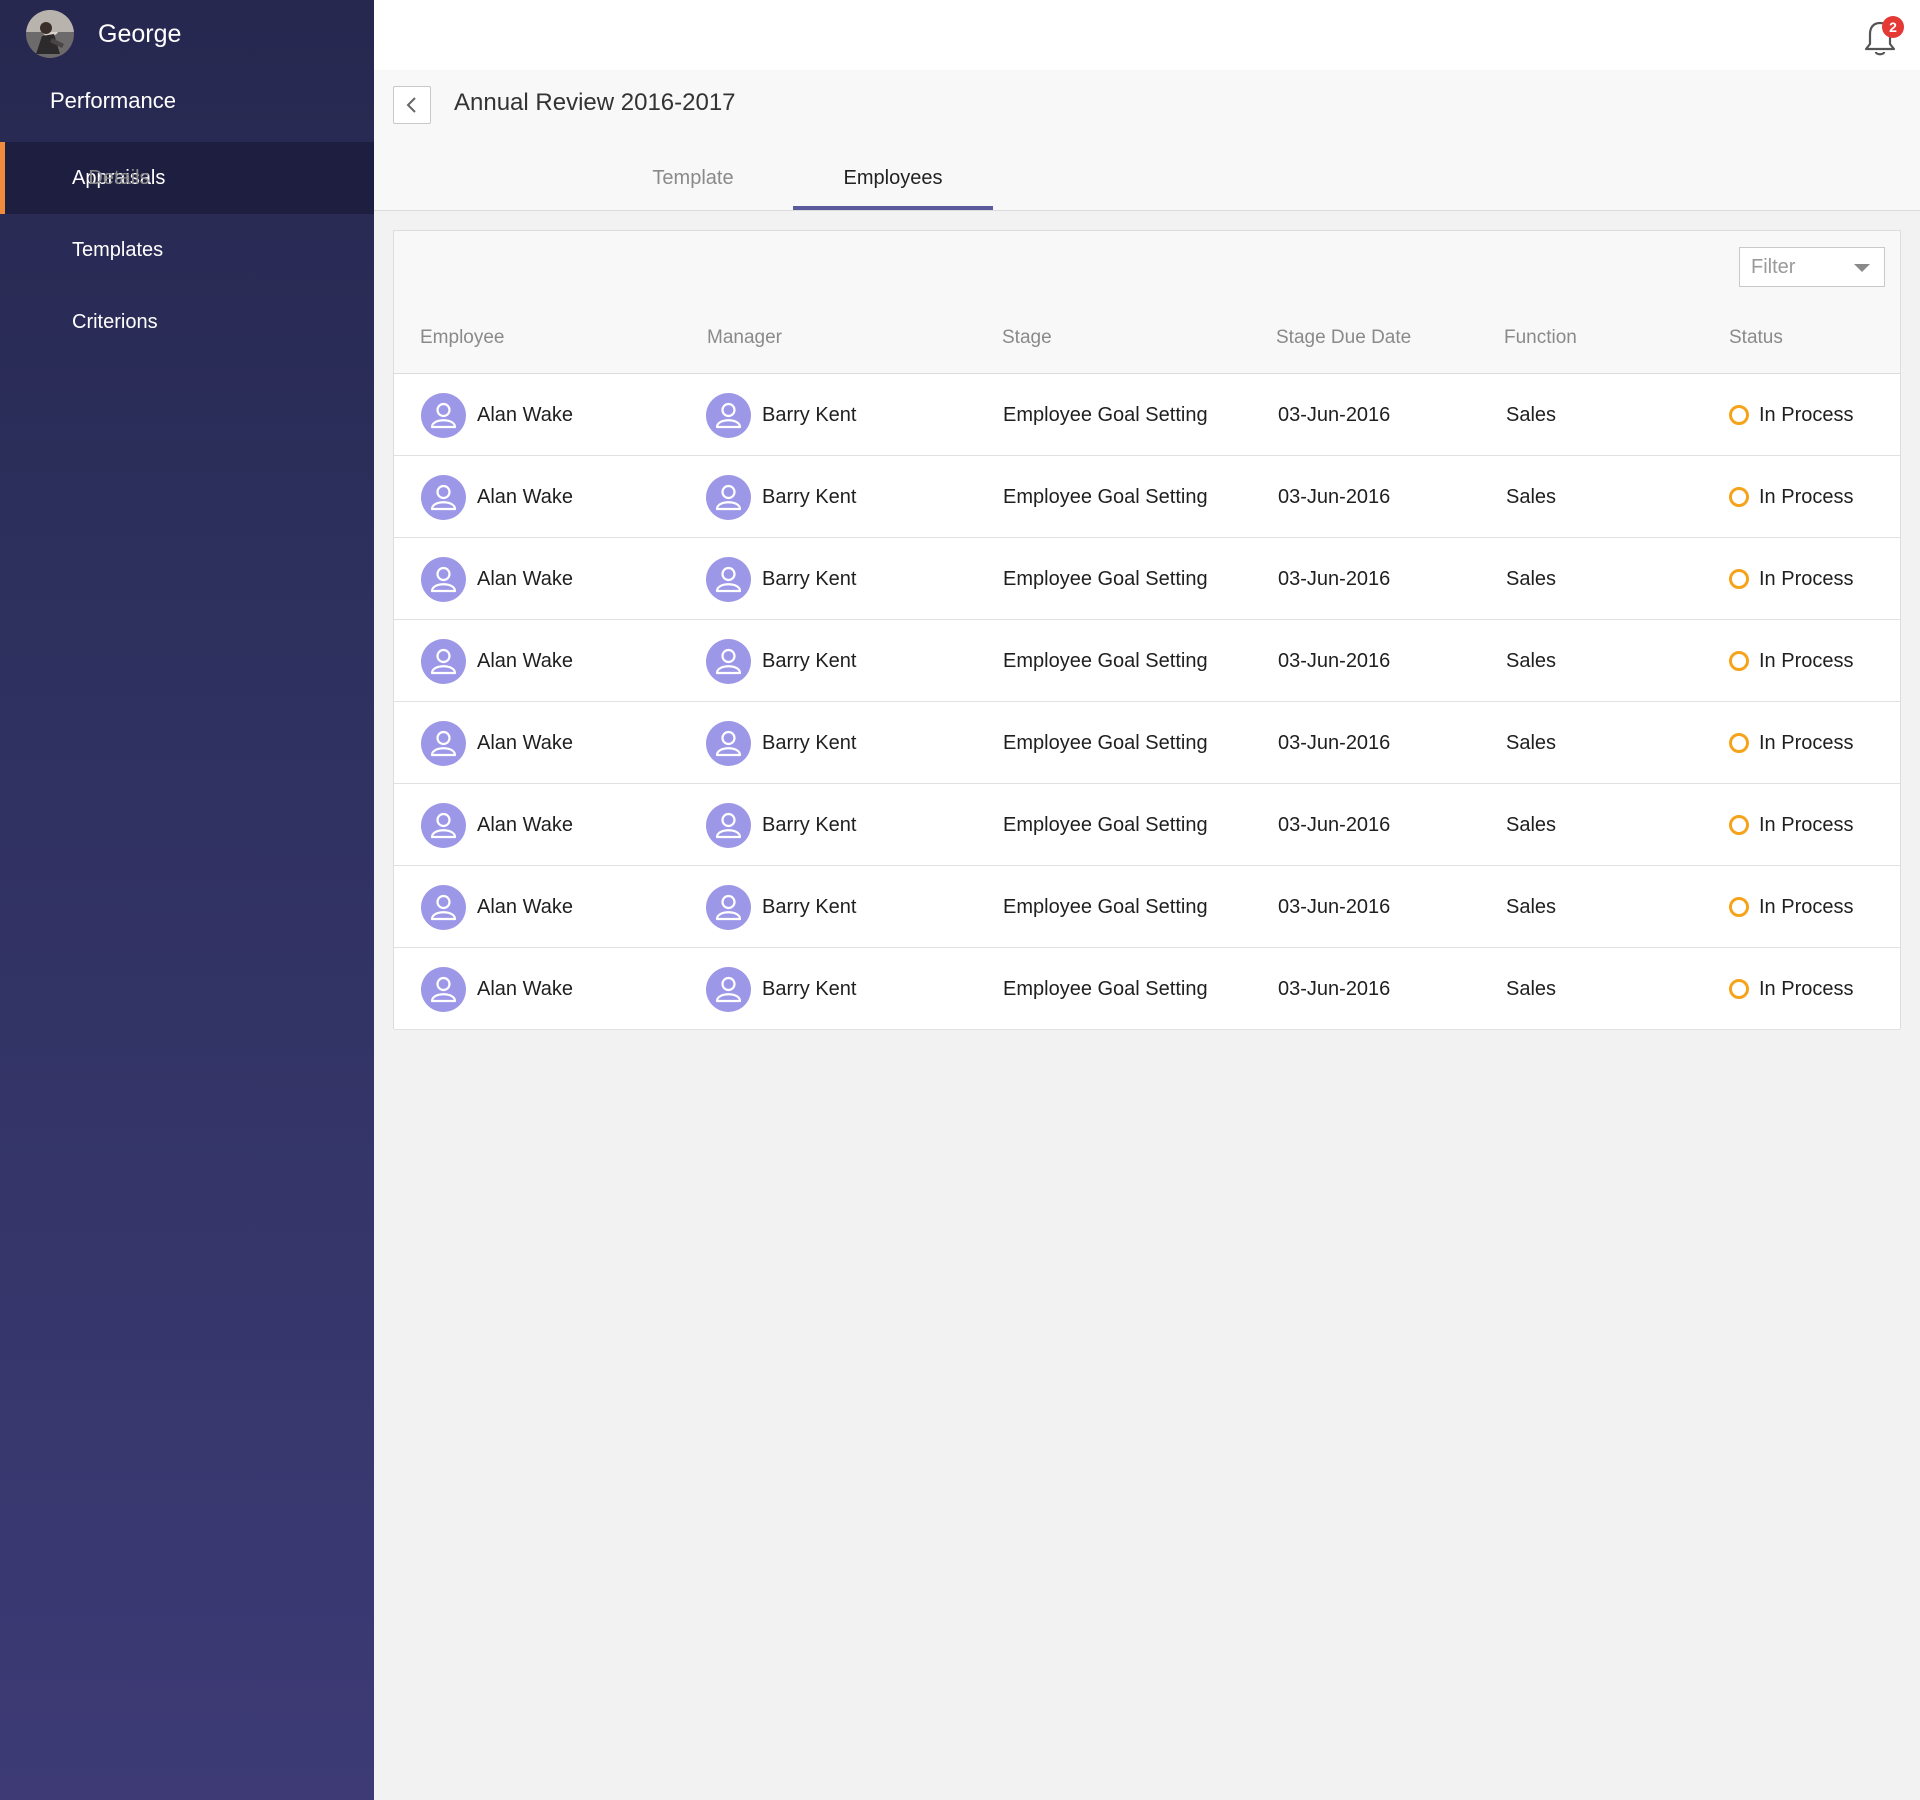  I want to click on column-header-employee: Employee, so click(462, 338).